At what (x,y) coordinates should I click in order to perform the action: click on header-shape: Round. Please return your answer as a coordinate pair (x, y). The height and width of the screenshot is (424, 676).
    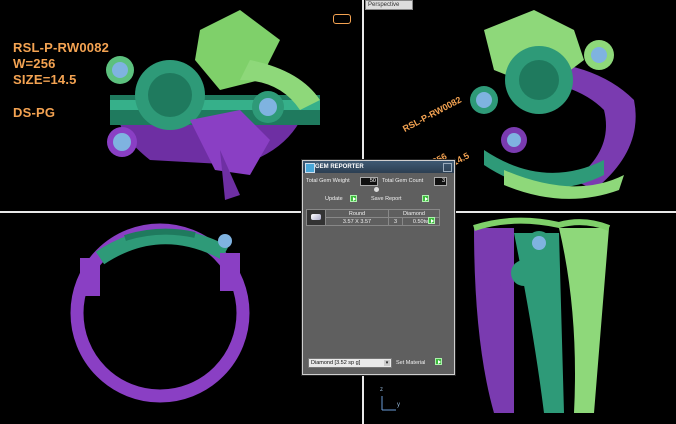
    Looking at the image, I should click on (357, 213).